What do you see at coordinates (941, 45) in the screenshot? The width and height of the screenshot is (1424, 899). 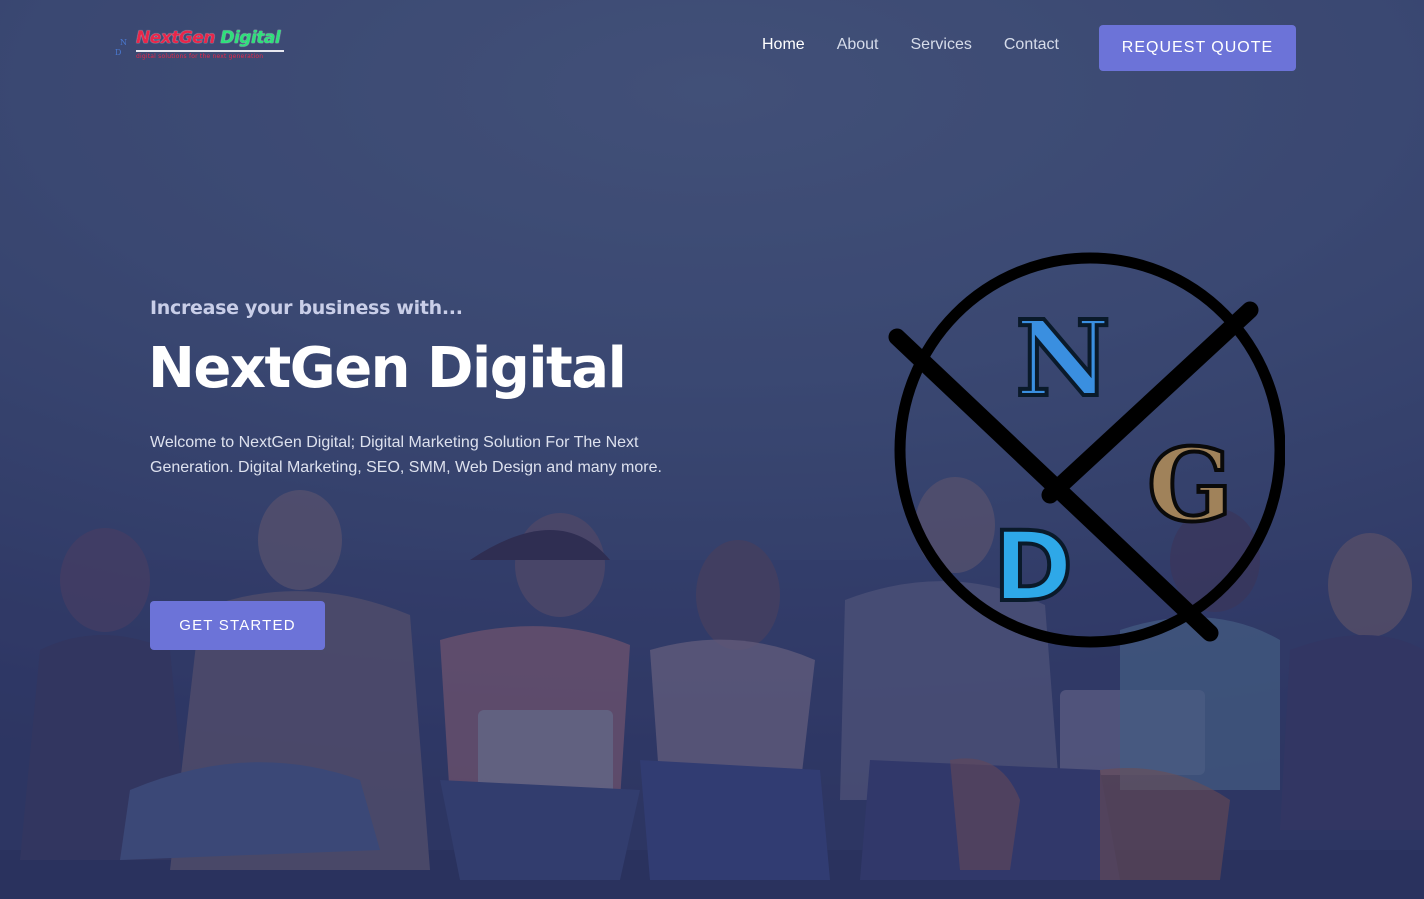 I see `nav-services: Services` at bounding box center [941, 45].